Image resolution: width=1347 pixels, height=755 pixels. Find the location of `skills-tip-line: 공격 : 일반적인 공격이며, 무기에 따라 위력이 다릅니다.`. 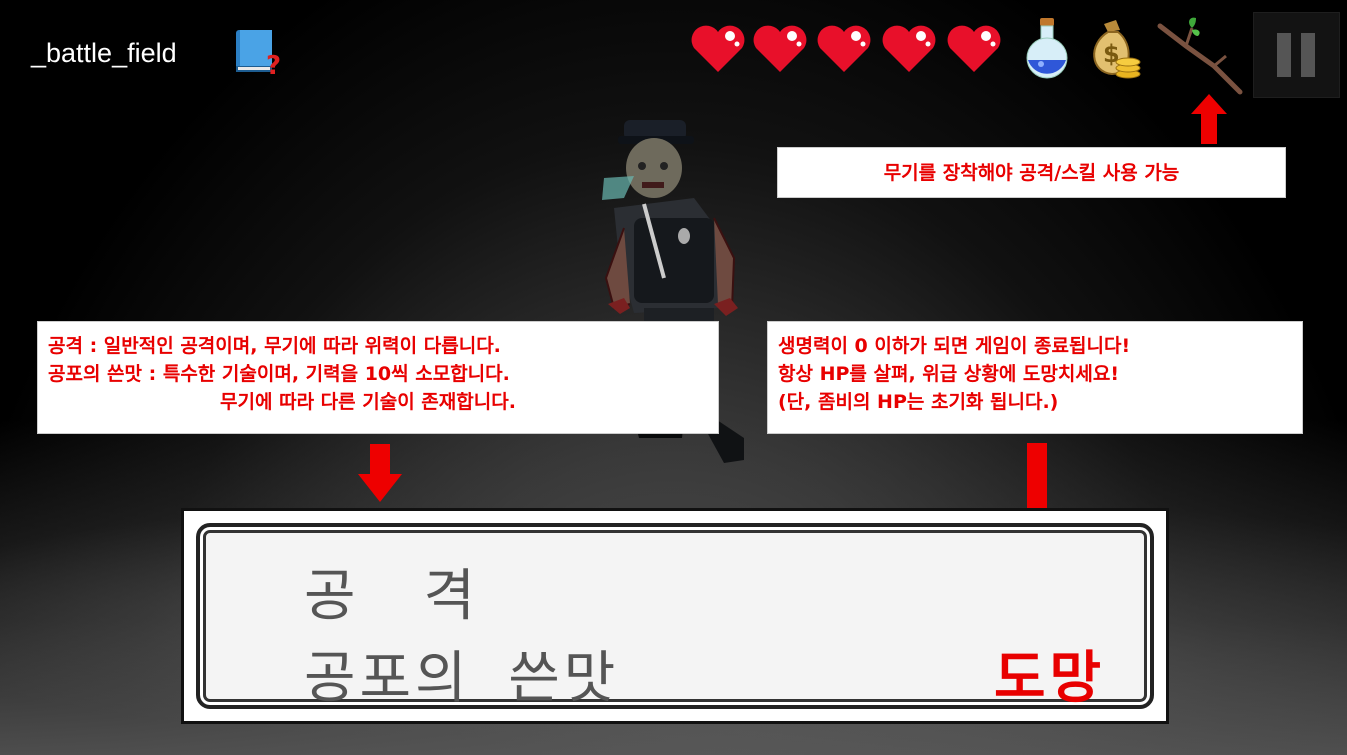

skills-tip-line: 공격 : 일반적인 공격이며, 무기에 따라 위력이 다릅니다. is located at coordinates (274, 346).